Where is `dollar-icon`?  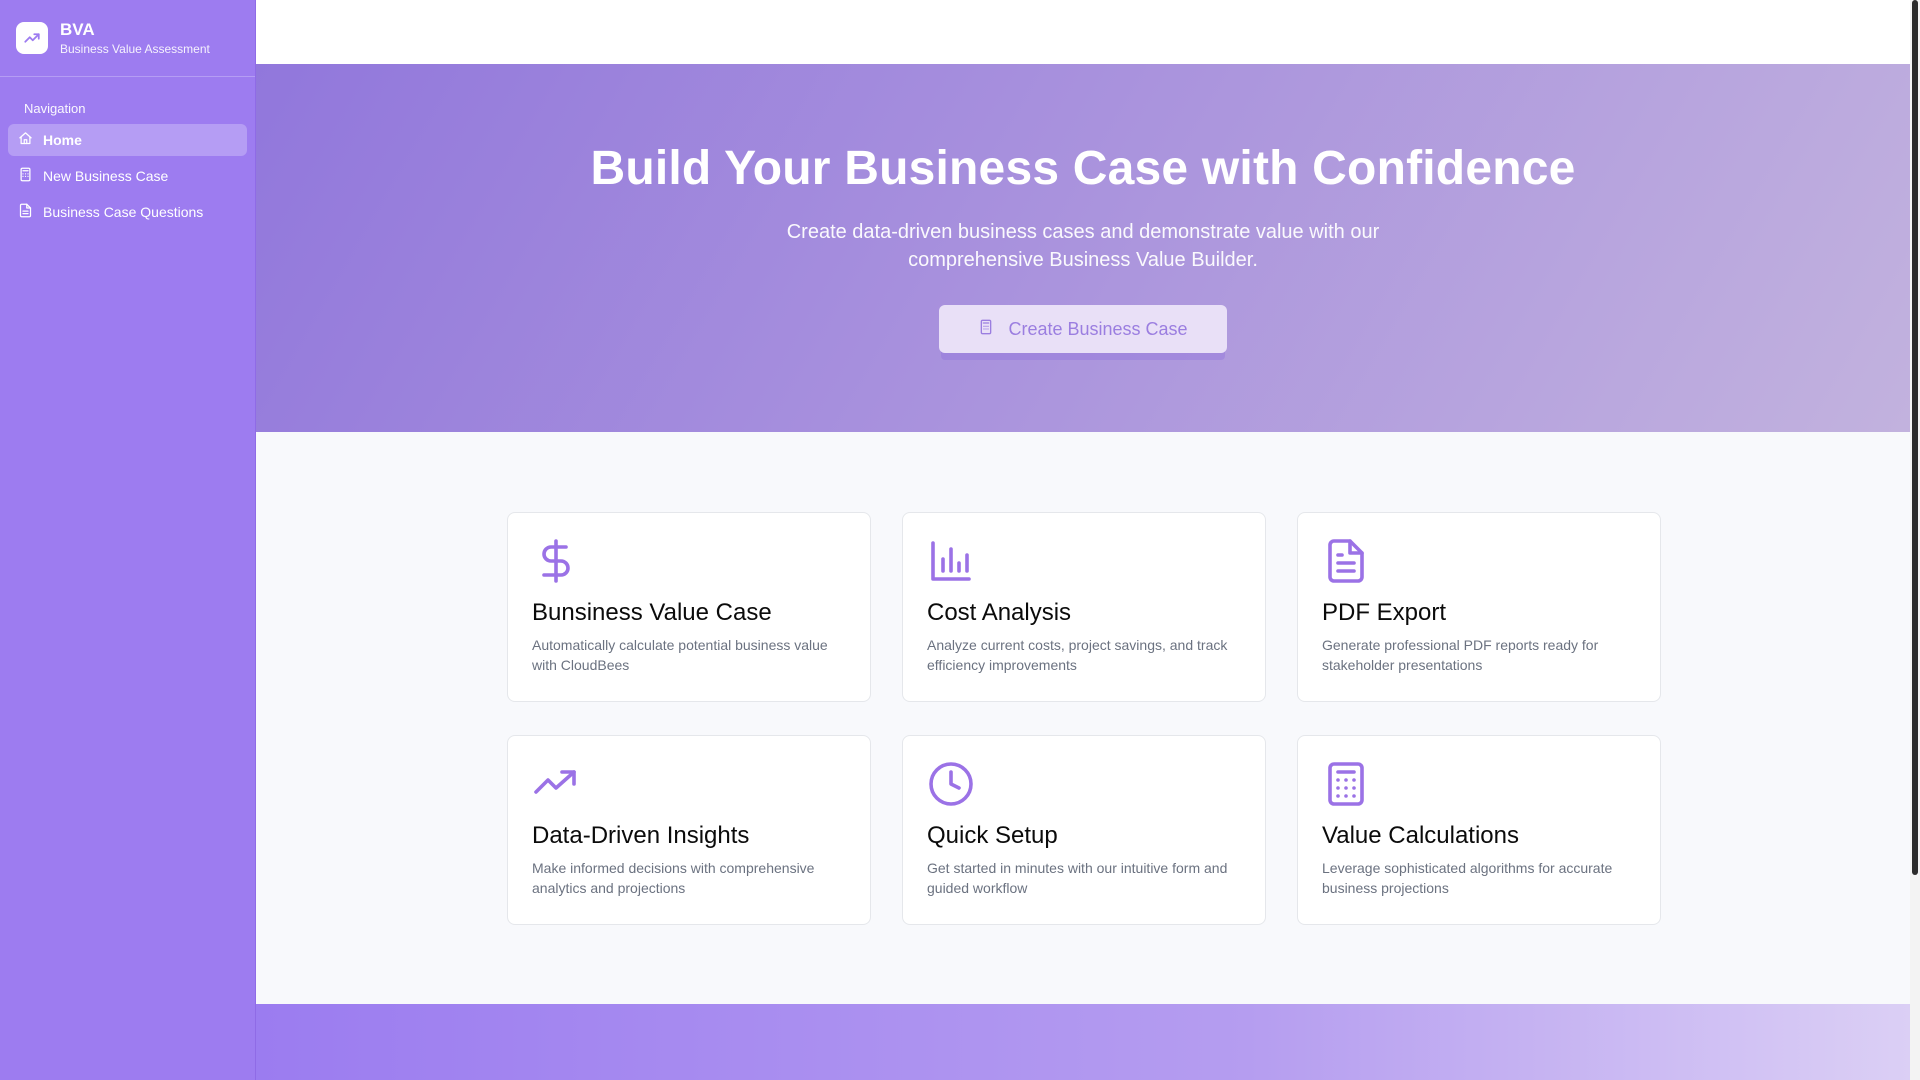 dollar-icon is located at coordinates (689, 561).